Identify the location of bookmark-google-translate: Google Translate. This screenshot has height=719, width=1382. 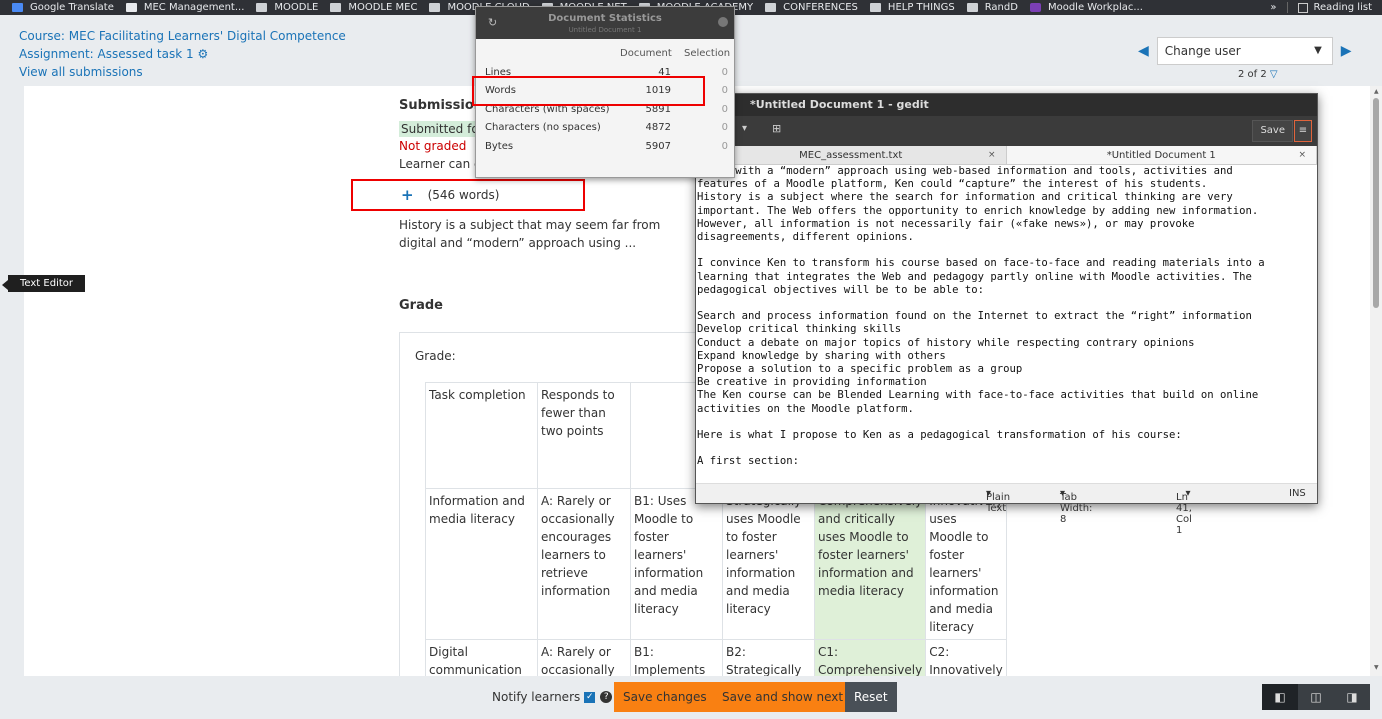
(63, 7).